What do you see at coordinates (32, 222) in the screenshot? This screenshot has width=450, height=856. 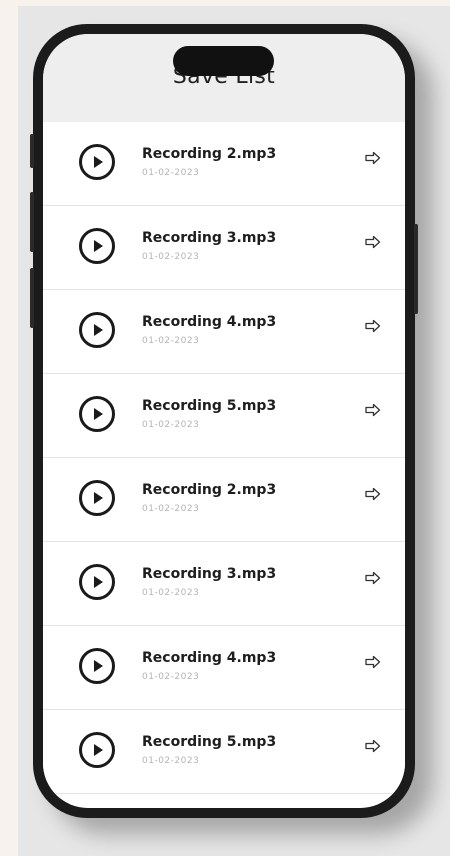 I see `volume-up-button` at bounding box center [32, 222].